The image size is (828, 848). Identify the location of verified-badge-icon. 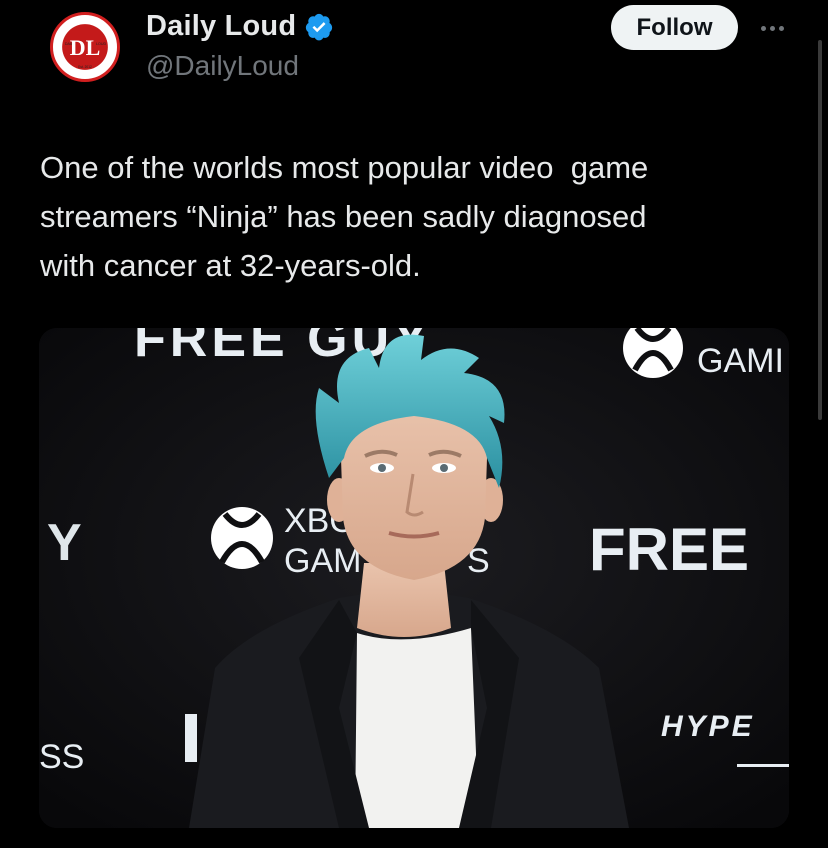
(319, 27).